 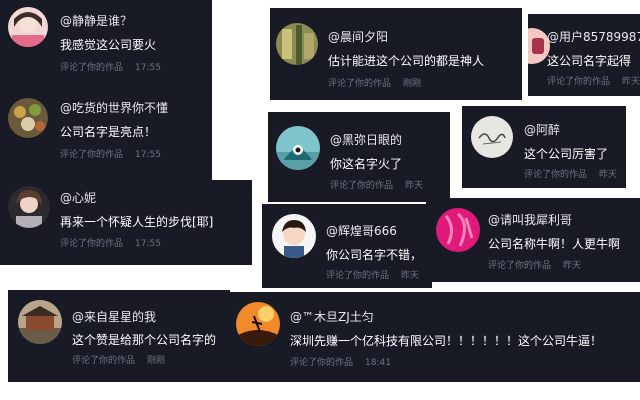 I want to click on comment-text: 公司名称牛啊！人更牛啊, so click(x=554, y=244).